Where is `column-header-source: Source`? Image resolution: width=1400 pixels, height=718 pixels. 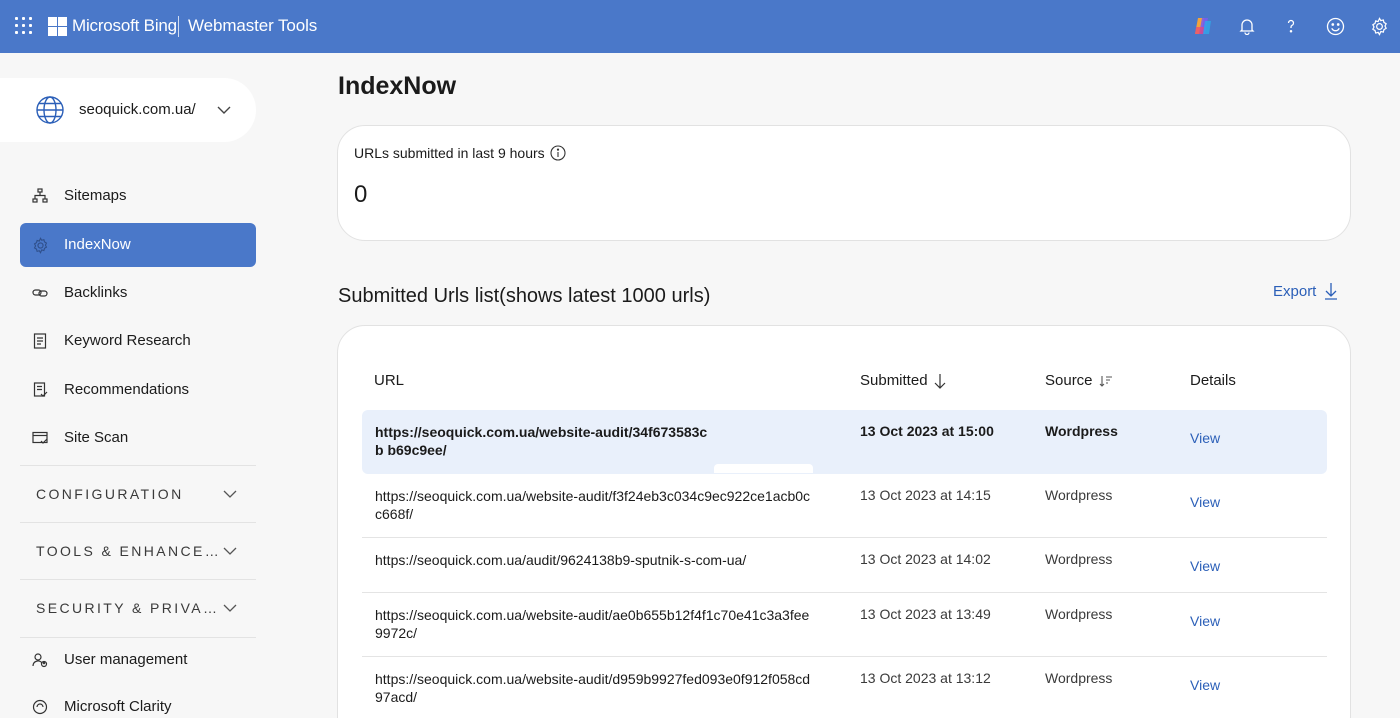
column-header-source: Source is located at coordinates (1079, 380).